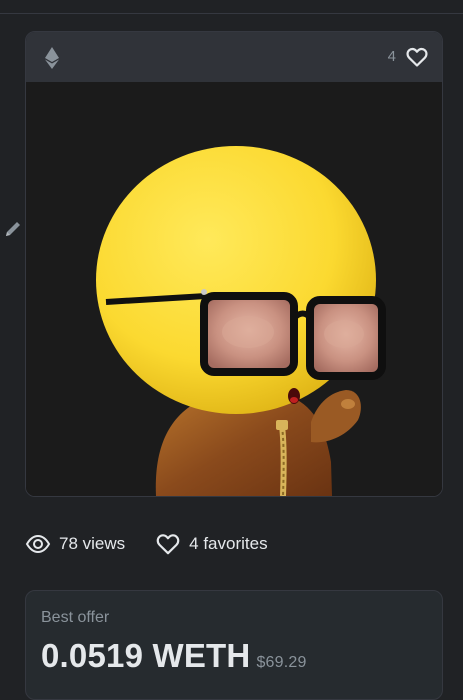 The width and height of the screenshot is (463, 700). Describe the element at coordinates (92, 543) in the screenshot. I see `views-label: 78 views` at that location.